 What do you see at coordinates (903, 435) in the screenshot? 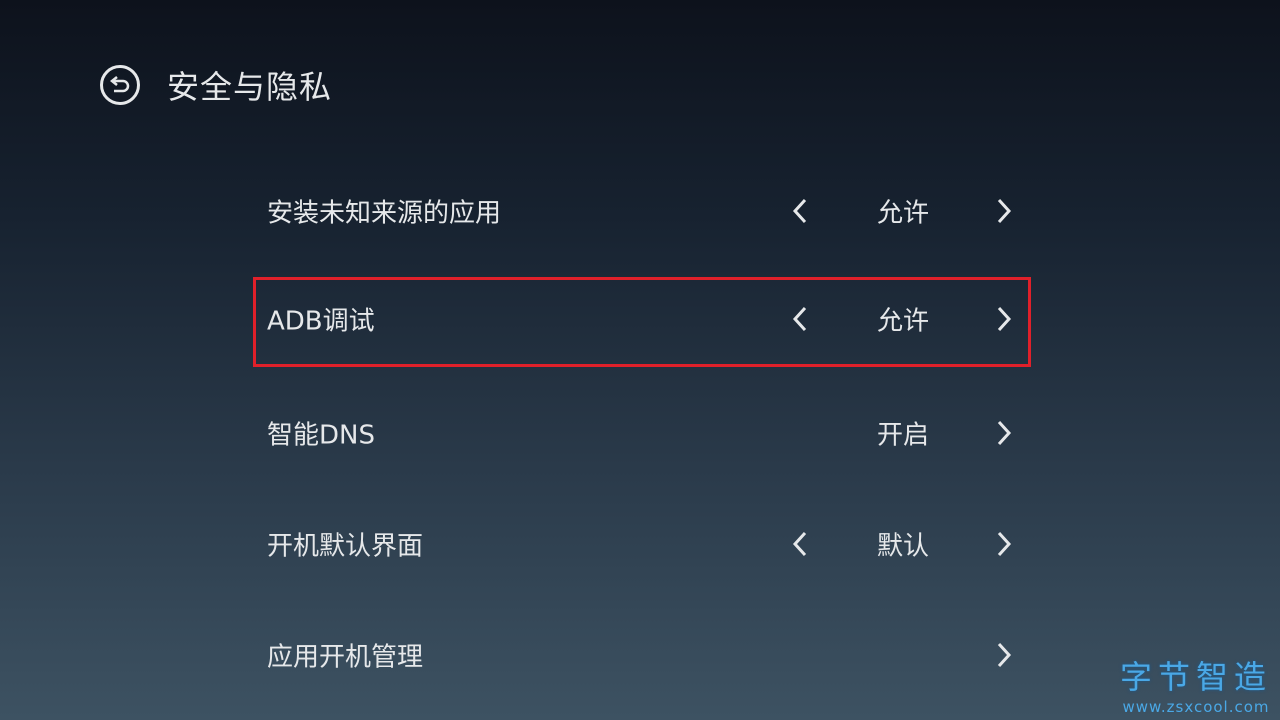
I see `setting-value: 开启` at bounding box center [903, 435].